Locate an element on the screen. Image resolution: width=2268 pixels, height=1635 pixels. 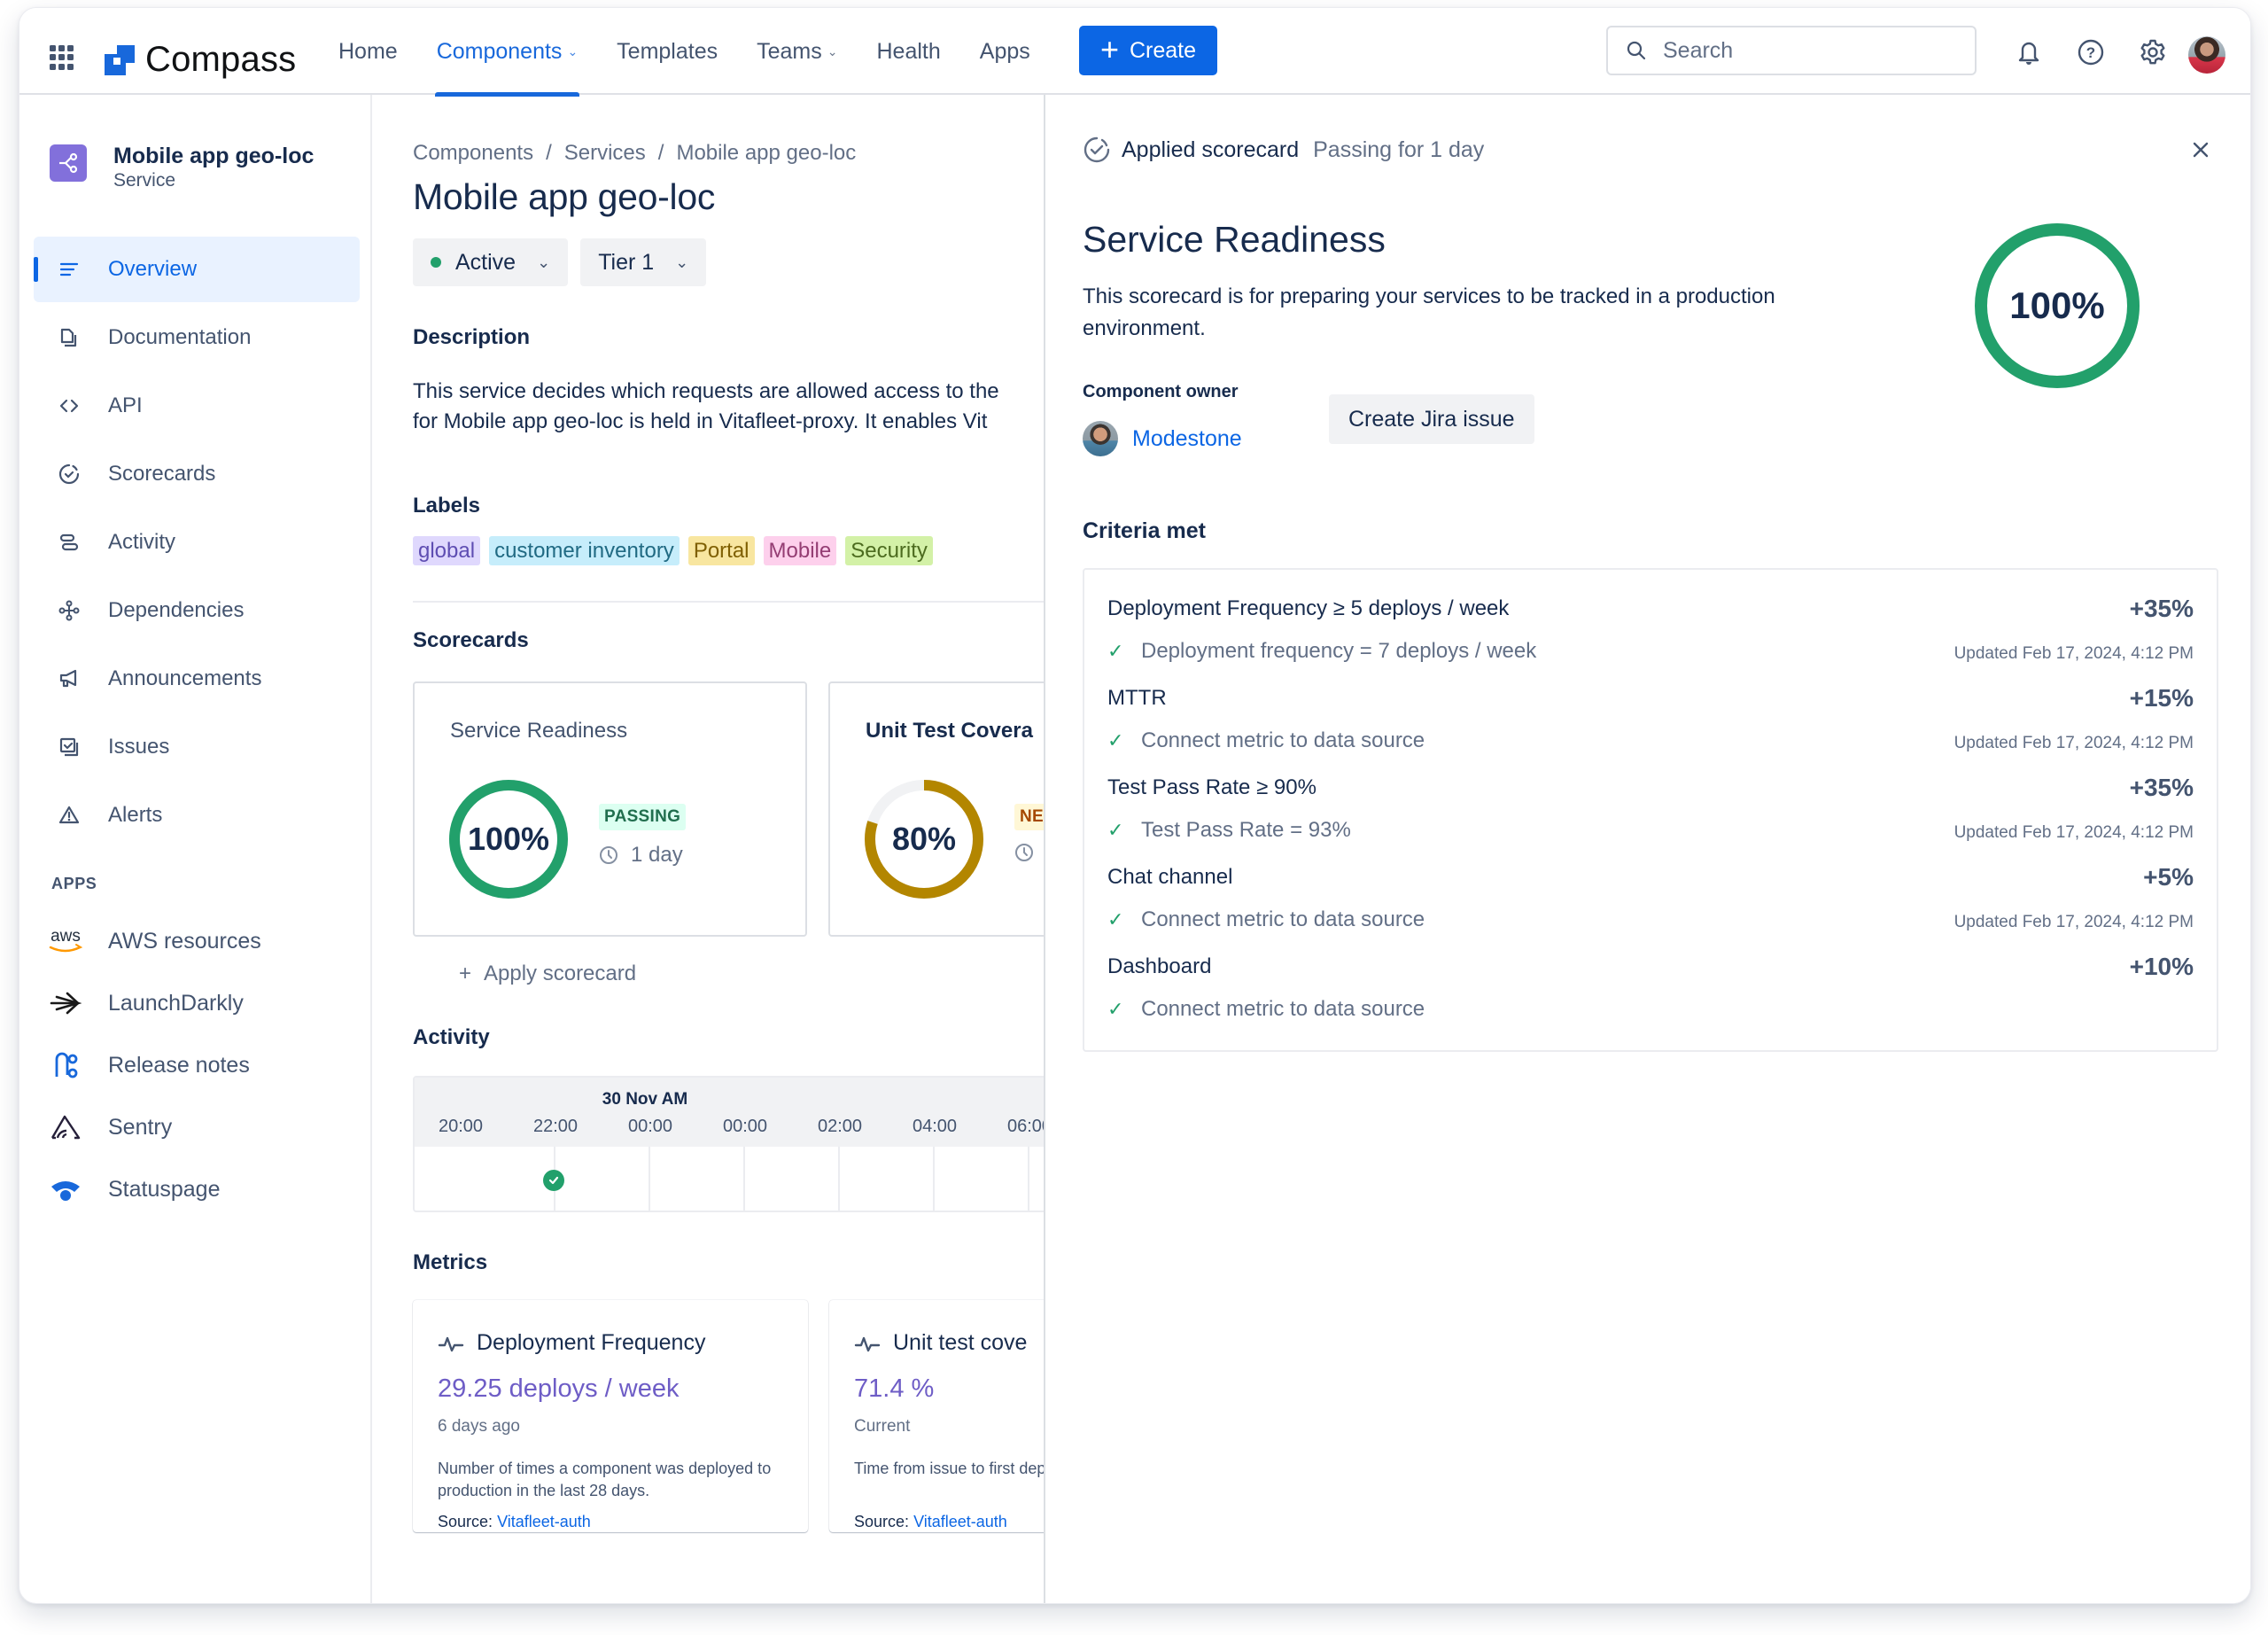
label-tag: Mobile is located at coordinates (800, 550).